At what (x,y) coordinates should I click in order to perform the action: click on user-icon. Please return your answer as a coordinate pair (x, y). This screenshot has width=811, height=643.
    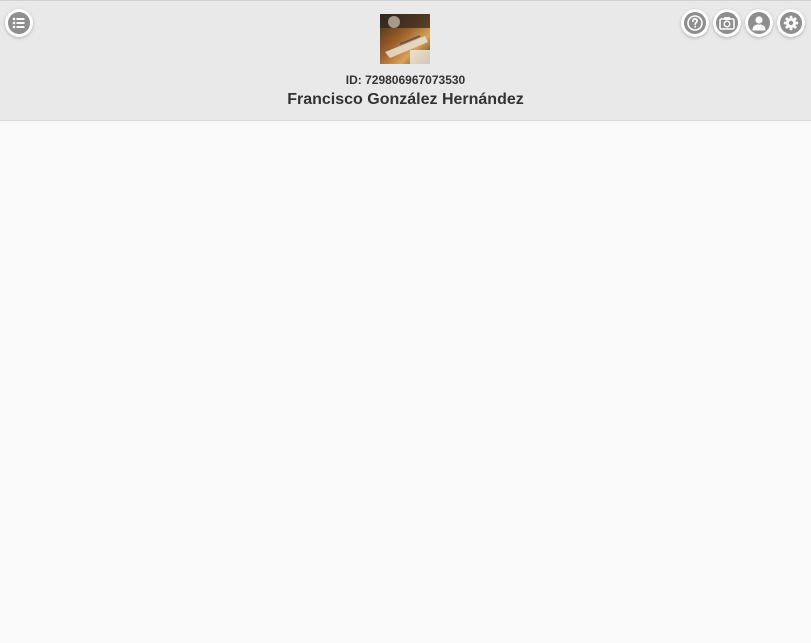
    Looking at the image, I should click on (759, 23).